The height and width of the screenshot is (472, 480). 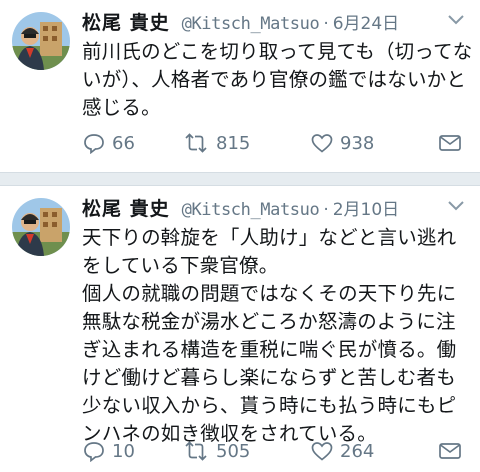 What do you see at coordinates (240, 179) in the screenshot?
I see `tweet-divider` at bounding box center [240, 179].